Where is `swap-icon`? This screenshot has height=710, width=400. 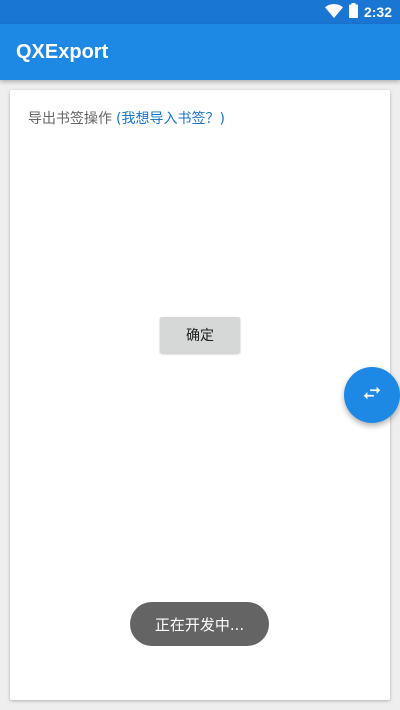
swap-icon is located at coordinates (372, 395).